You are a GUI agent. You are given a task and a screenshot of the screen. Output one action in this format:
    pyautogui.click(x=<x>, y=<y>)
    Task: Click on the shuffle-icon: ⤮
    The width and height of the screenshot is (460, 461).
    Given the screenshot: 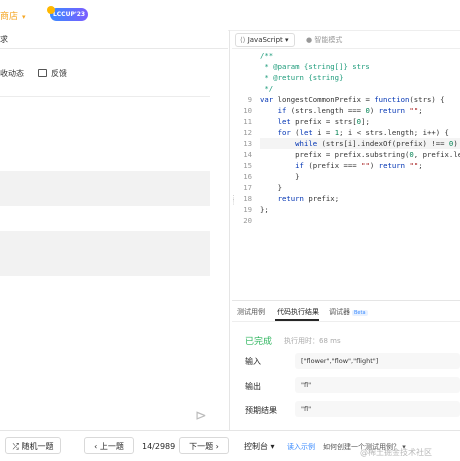 What is the action you would take?
    pyautogui.click(x=15, y=446)
    